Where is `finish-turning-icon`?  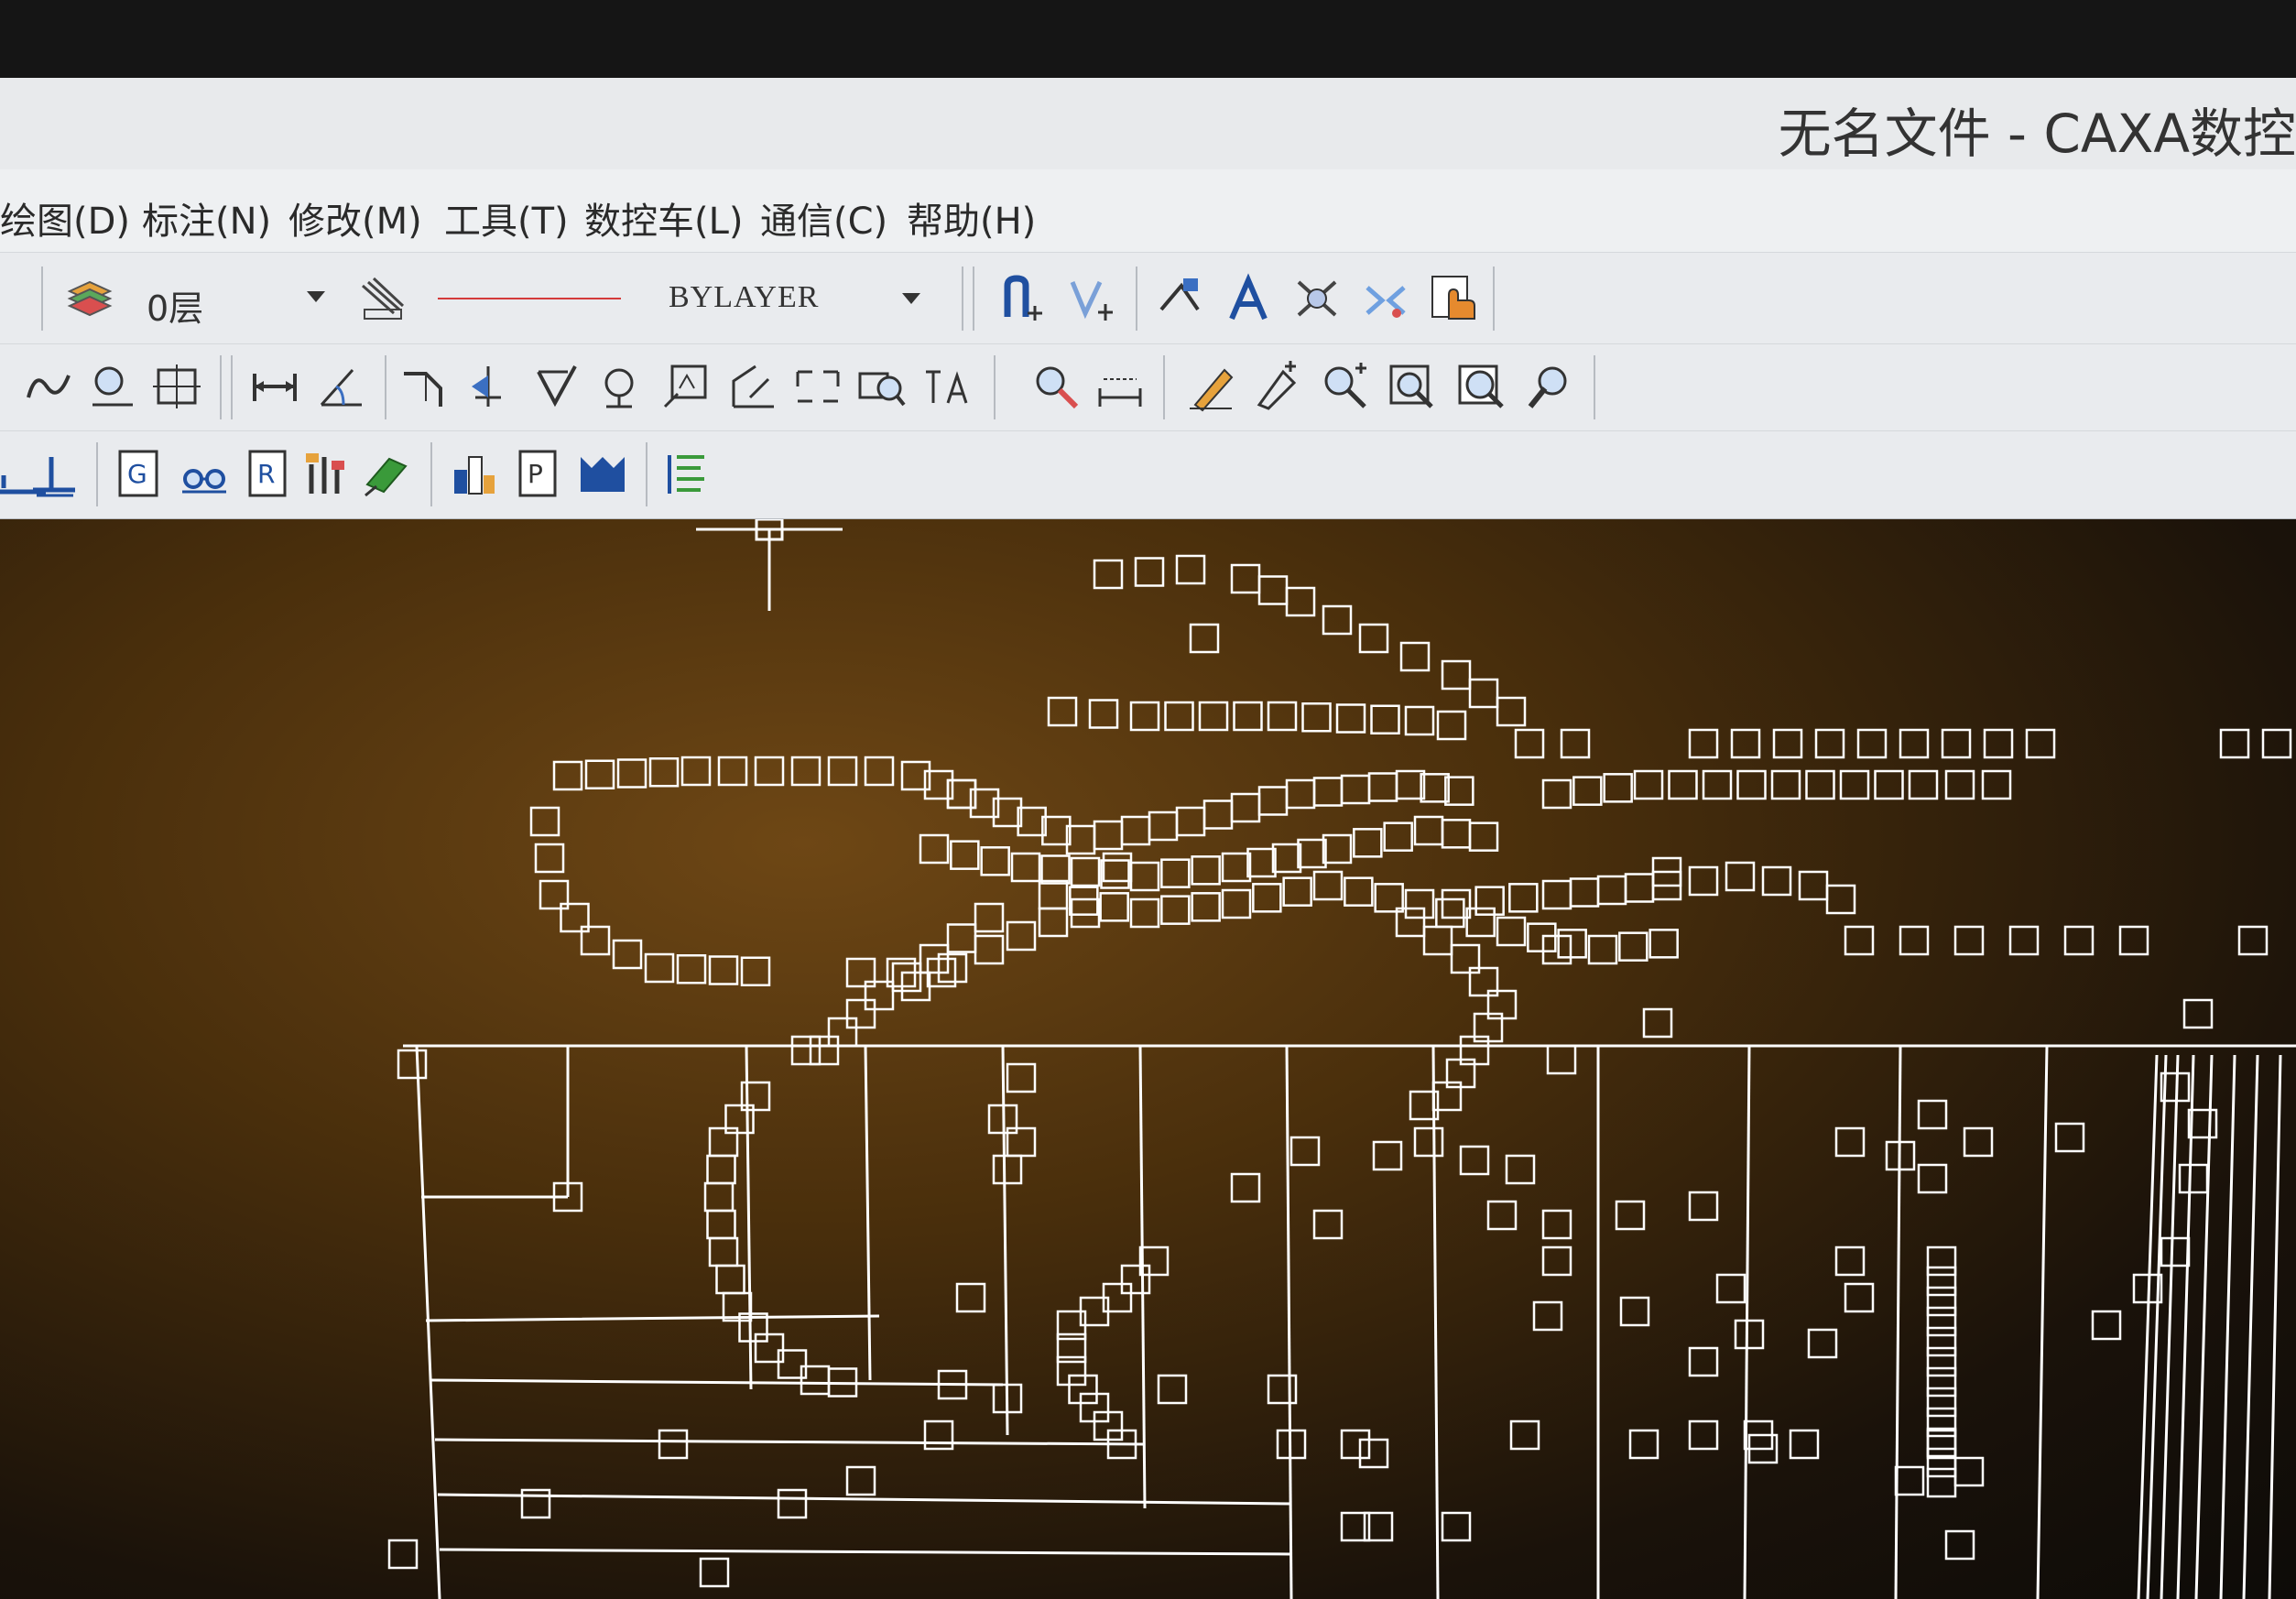 finish-turning-icon is located at coordinates (53, 473).